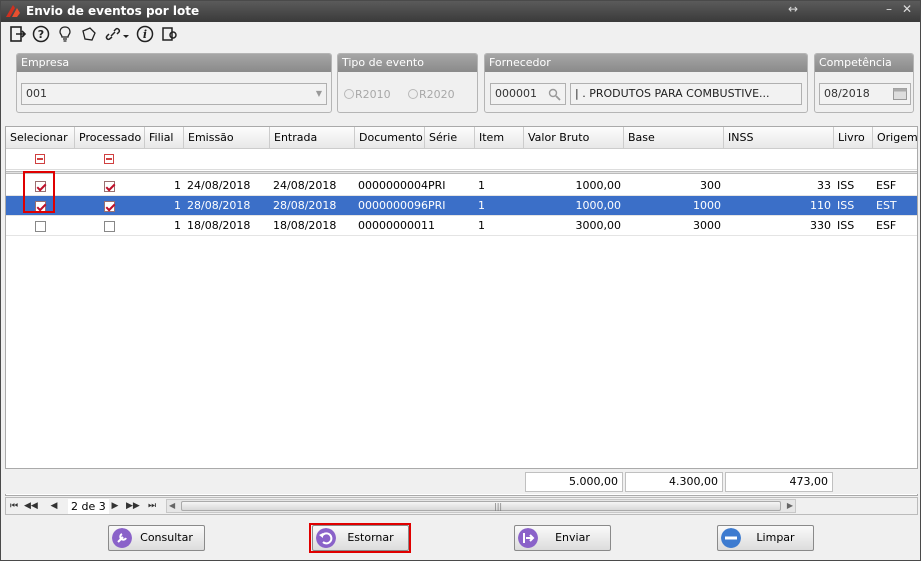  I want to click on fornecedor-label: Fornecedor, so click(646, 63).